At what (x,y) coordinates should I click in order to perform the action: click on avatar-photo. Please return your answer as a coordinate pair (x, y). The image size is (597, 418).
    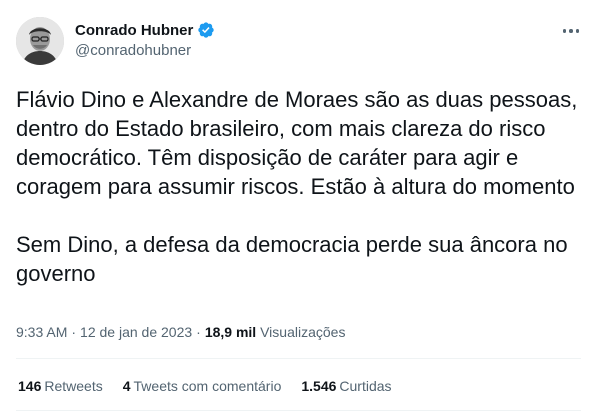
    Looking at the image, I should click on (40, 41).